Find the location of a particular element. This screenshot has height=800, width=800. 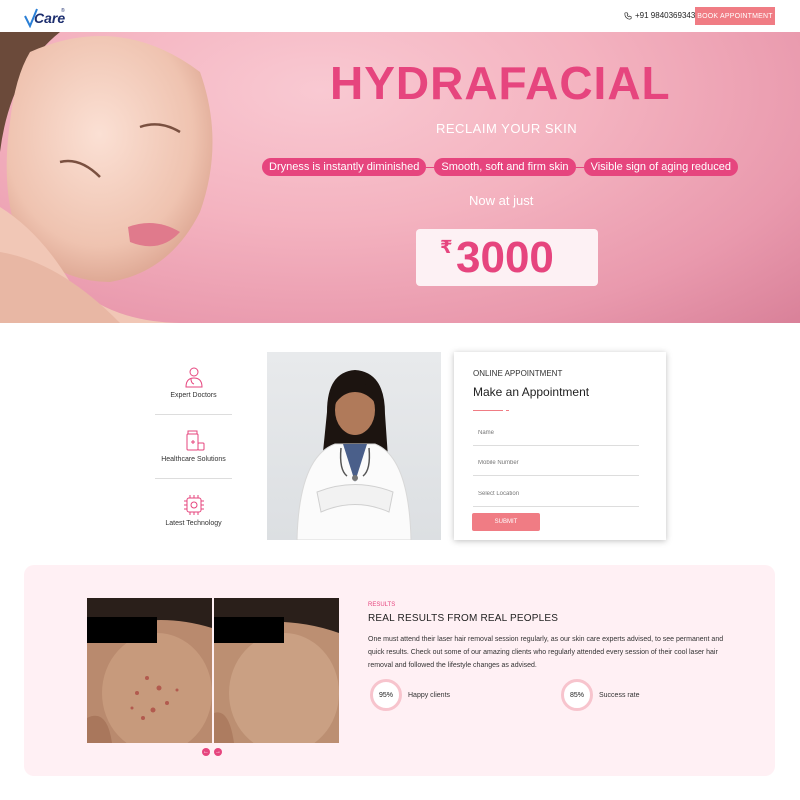

feature-label: Healthcare Solutions is located at coordinates (193, 459).